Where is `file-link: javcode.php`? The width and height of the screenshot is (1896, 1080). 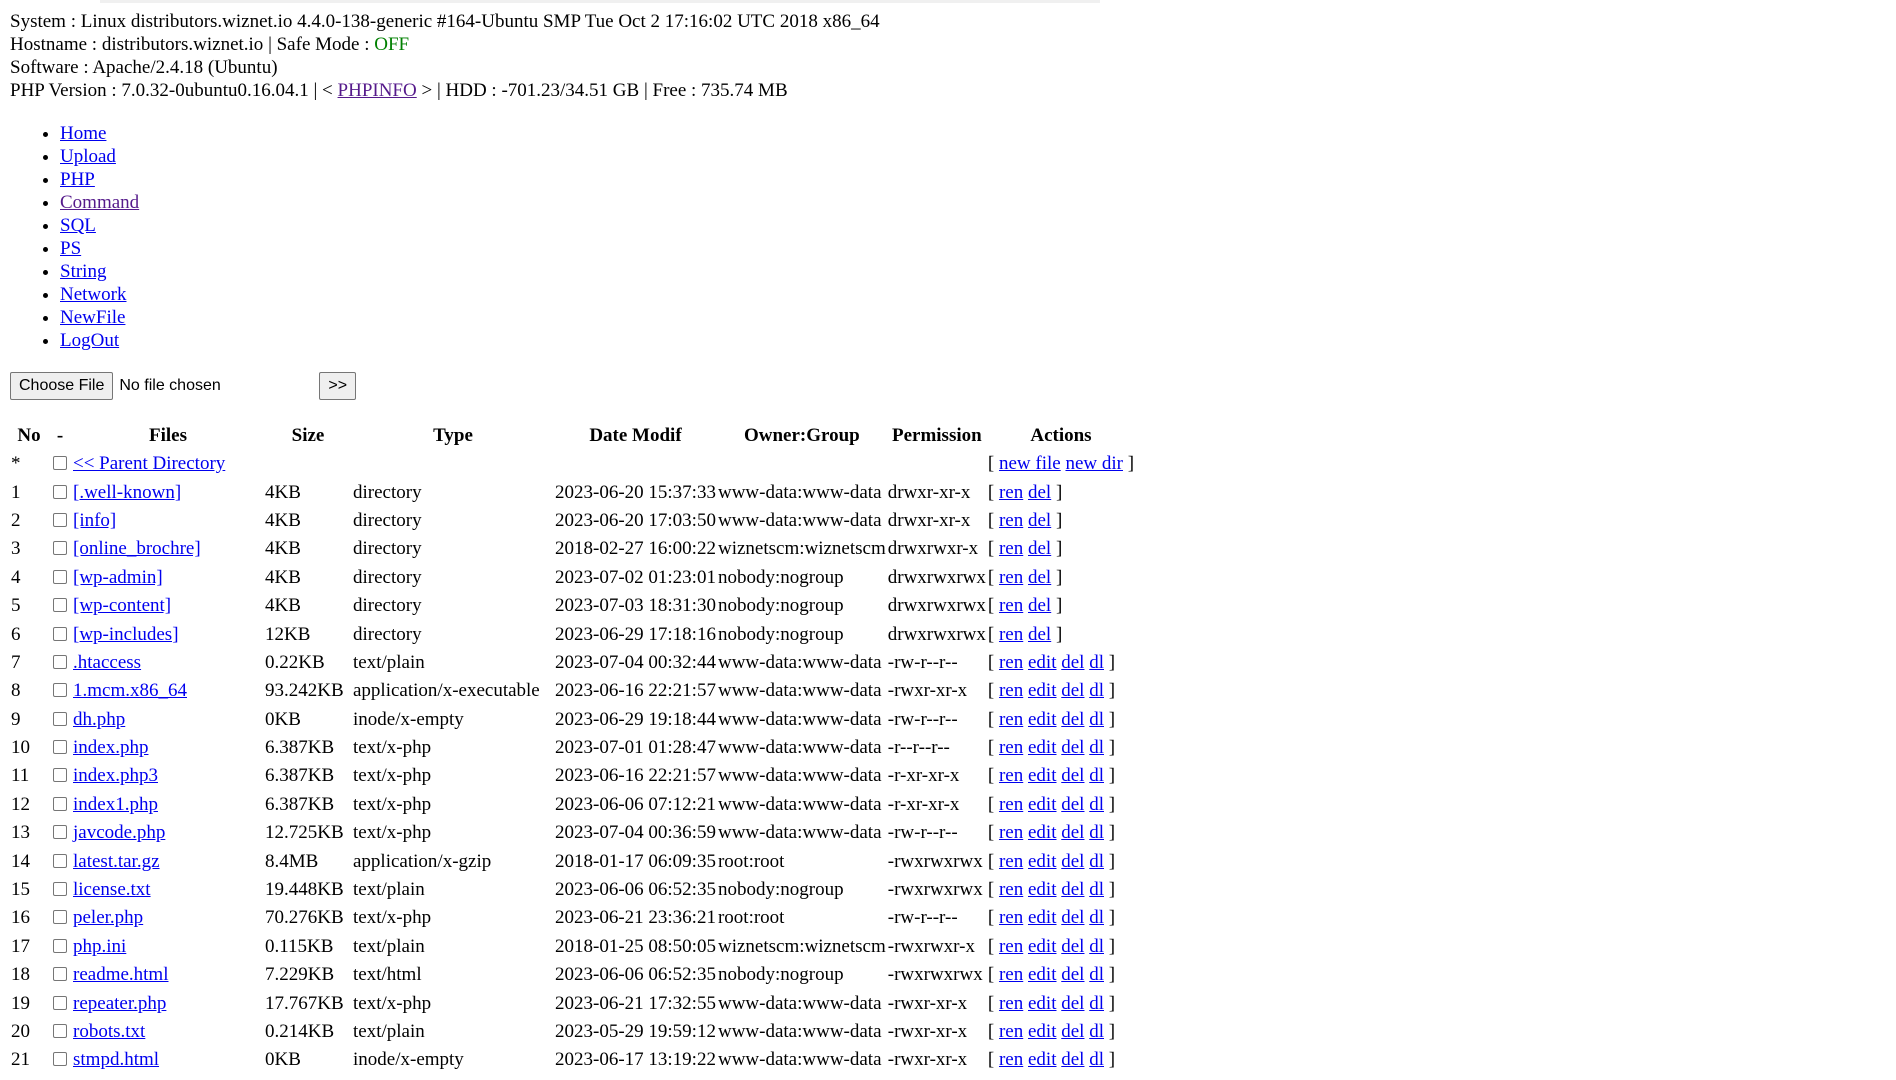
file-link: javcode.php is located at coordinates (119, 832).